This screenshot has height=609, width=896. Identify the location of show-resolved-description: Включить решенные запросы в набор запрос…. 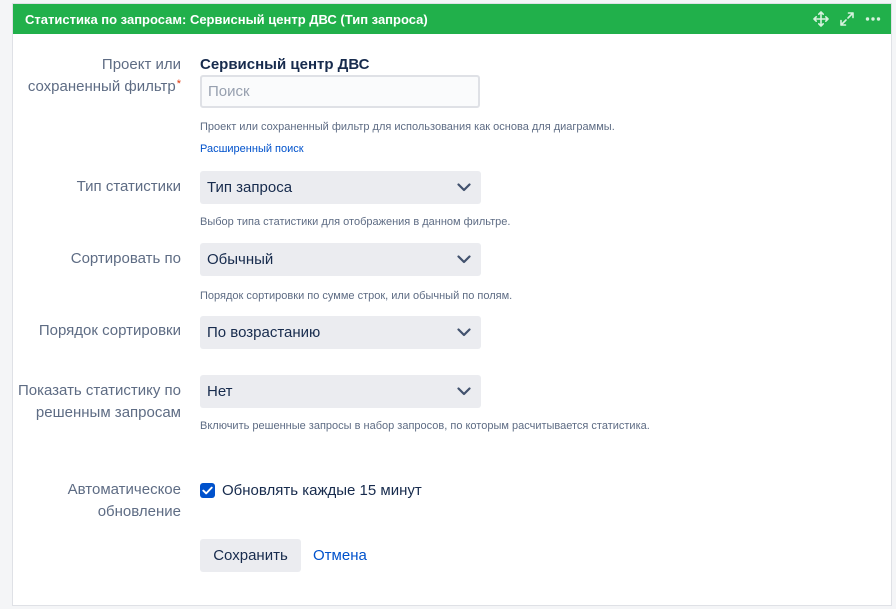
(425, 426).